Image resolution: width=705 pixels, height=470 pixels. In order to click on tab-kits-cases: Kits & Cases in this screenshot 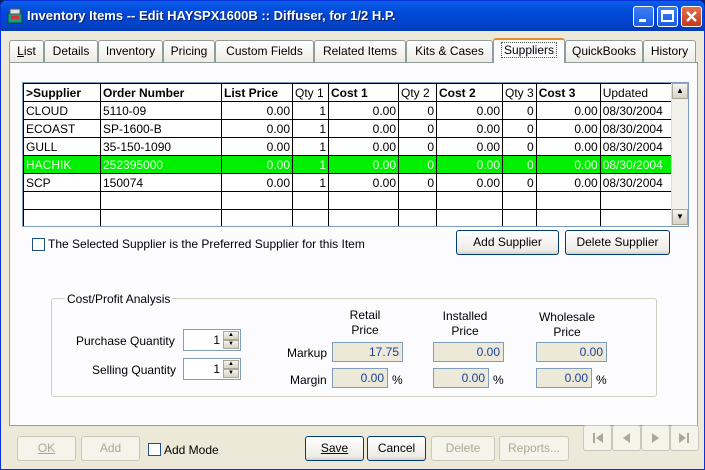, I will do `click(449, 51)`.